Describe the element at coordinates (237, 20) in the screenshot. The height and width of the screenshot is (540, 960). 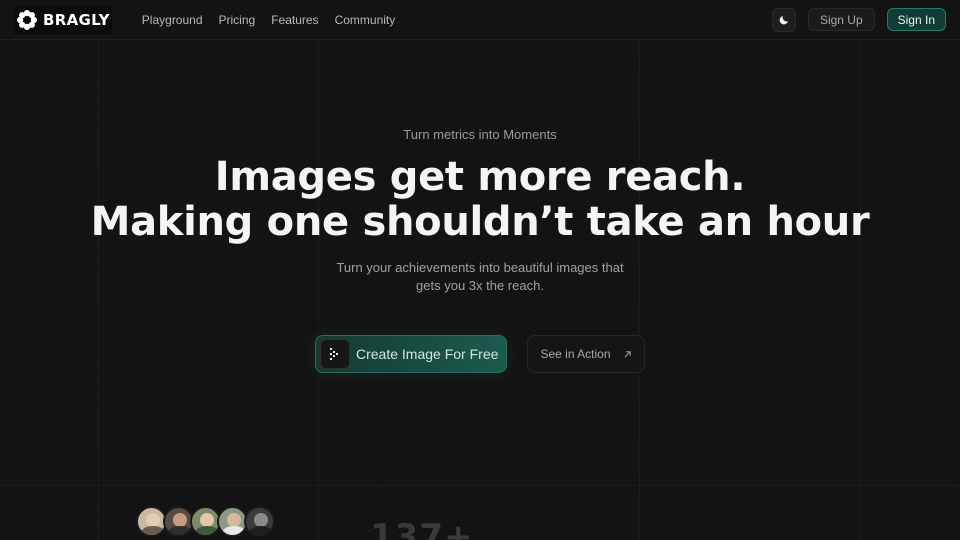
I see `nav-link-pricing: Pricing` at that location.